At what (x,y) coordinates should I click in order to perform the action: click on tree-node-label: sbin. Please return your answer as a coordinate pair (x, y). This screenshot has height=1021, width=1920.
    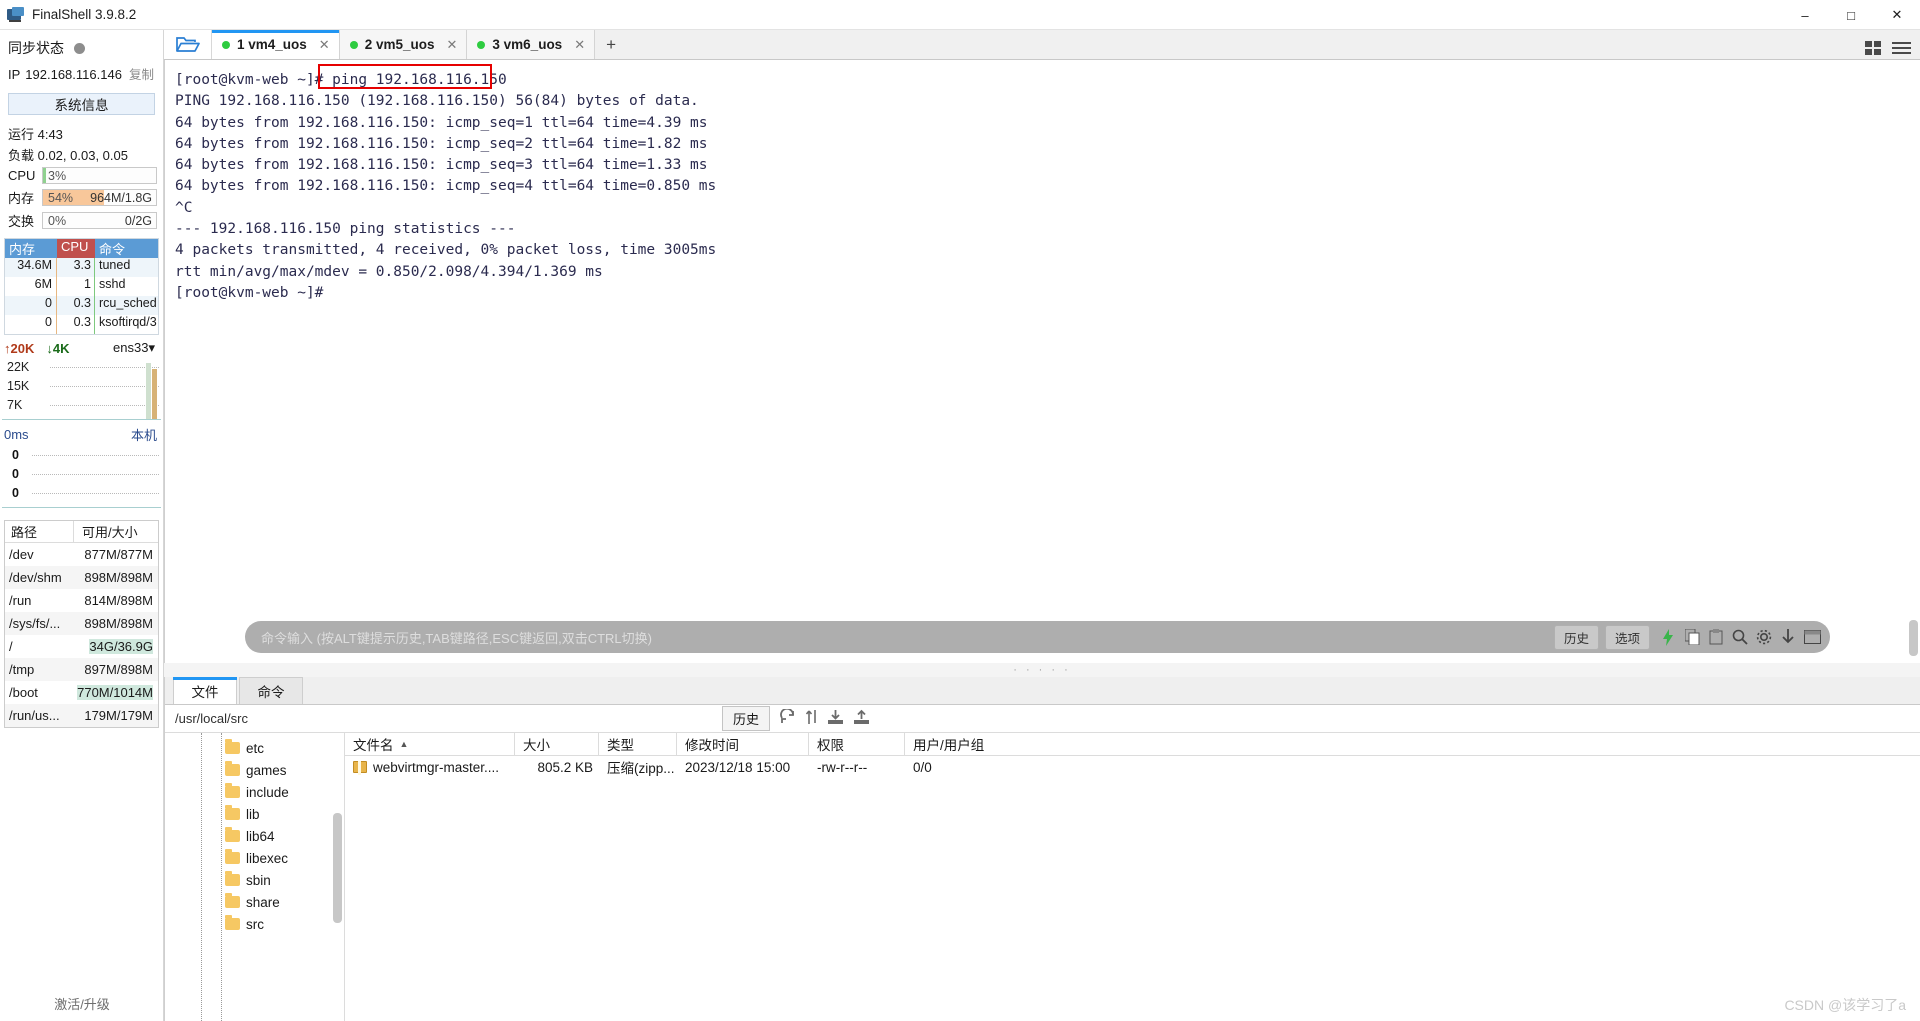
    Looking at the image, I should click on (258, 880).